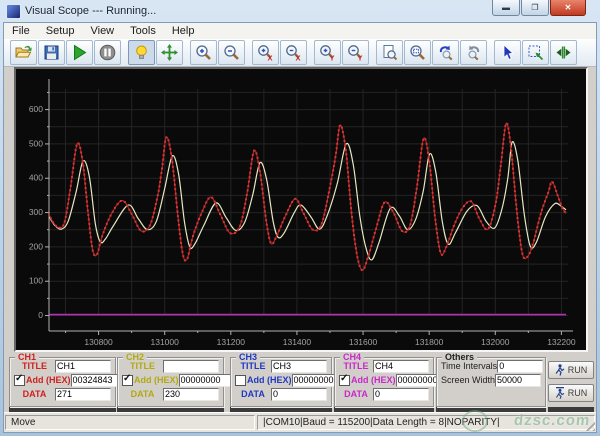 This screenshot has height=436, width=600. I want to click on pause-button, so click(107, 52).